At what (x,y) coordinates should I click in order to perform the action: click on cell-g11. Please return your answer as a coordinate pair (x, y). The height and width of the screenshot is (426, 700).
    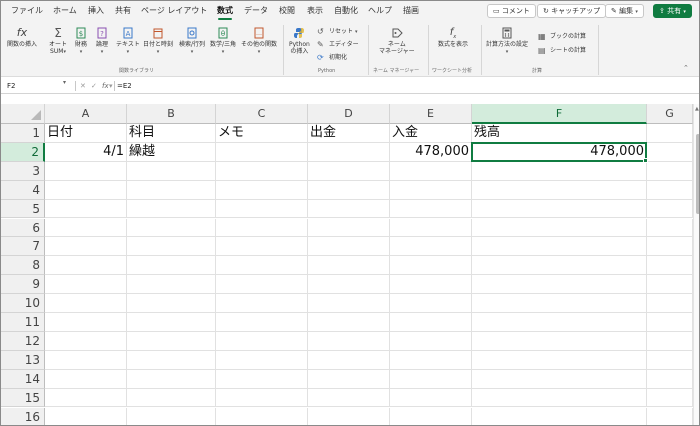
    Looking at the image, I should click on (670, 322).